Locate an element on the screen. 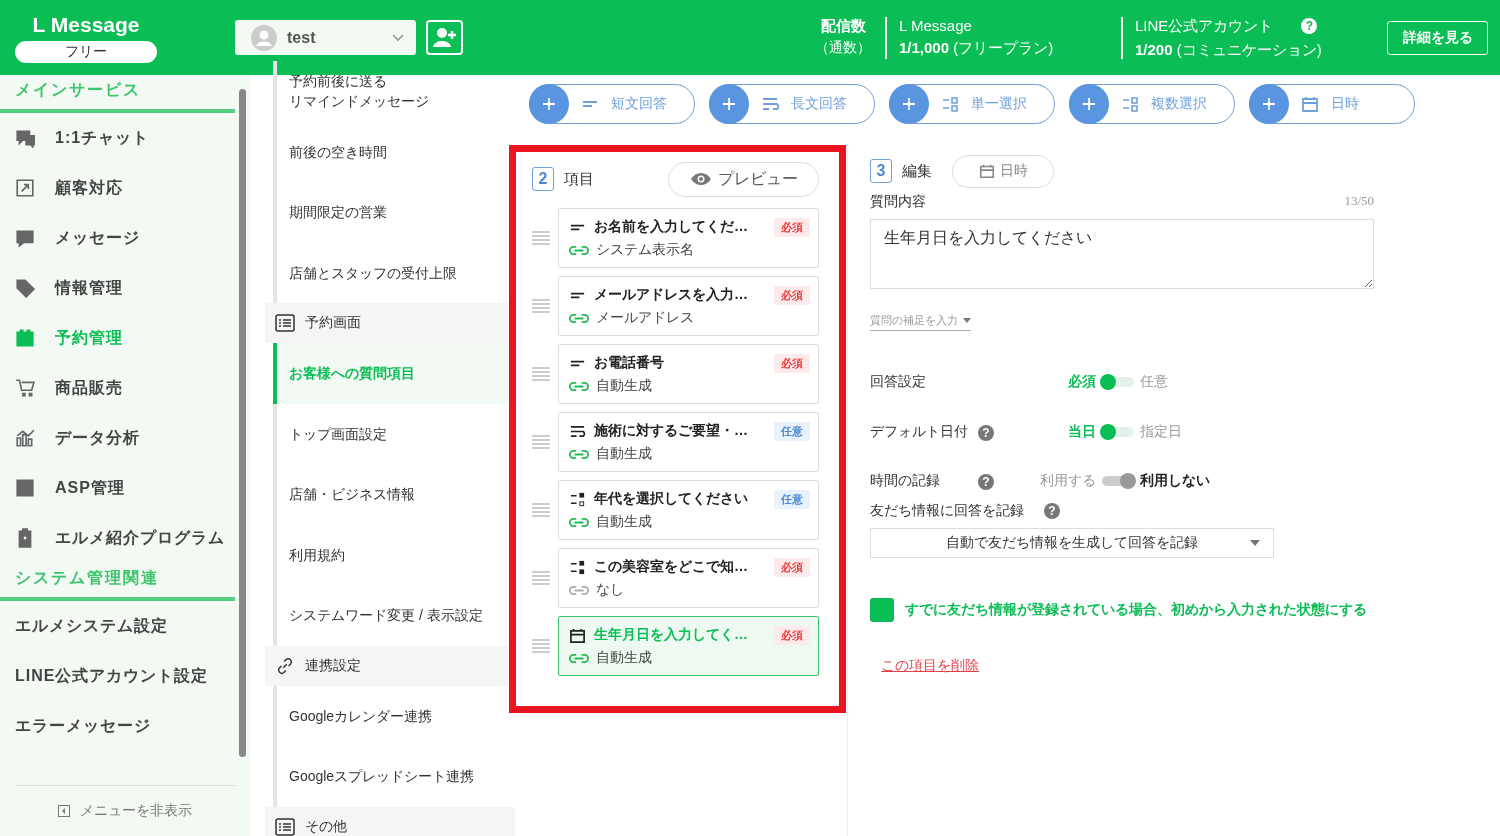 This screenshot has width=1500, height=836. step-number: 2 is located at coordinates (543, 179).